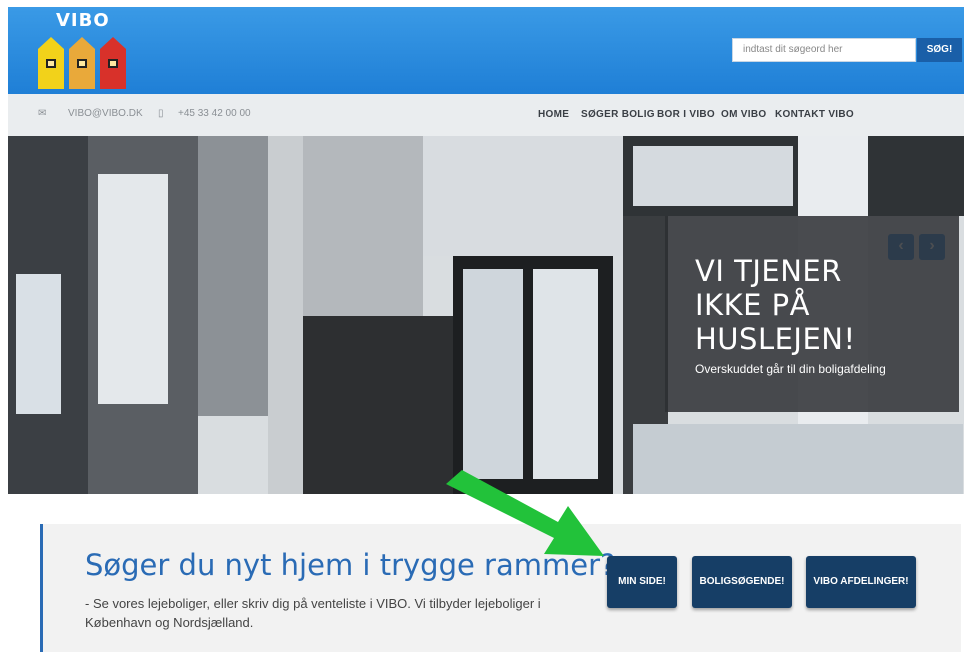 This screenshot has height=652, width=971. What do you see at coordinates (814, 114) in the screenshot?
I see `nav-kontakt-vibo: KONTAKT VIBO` at bounding box center [814, 114].